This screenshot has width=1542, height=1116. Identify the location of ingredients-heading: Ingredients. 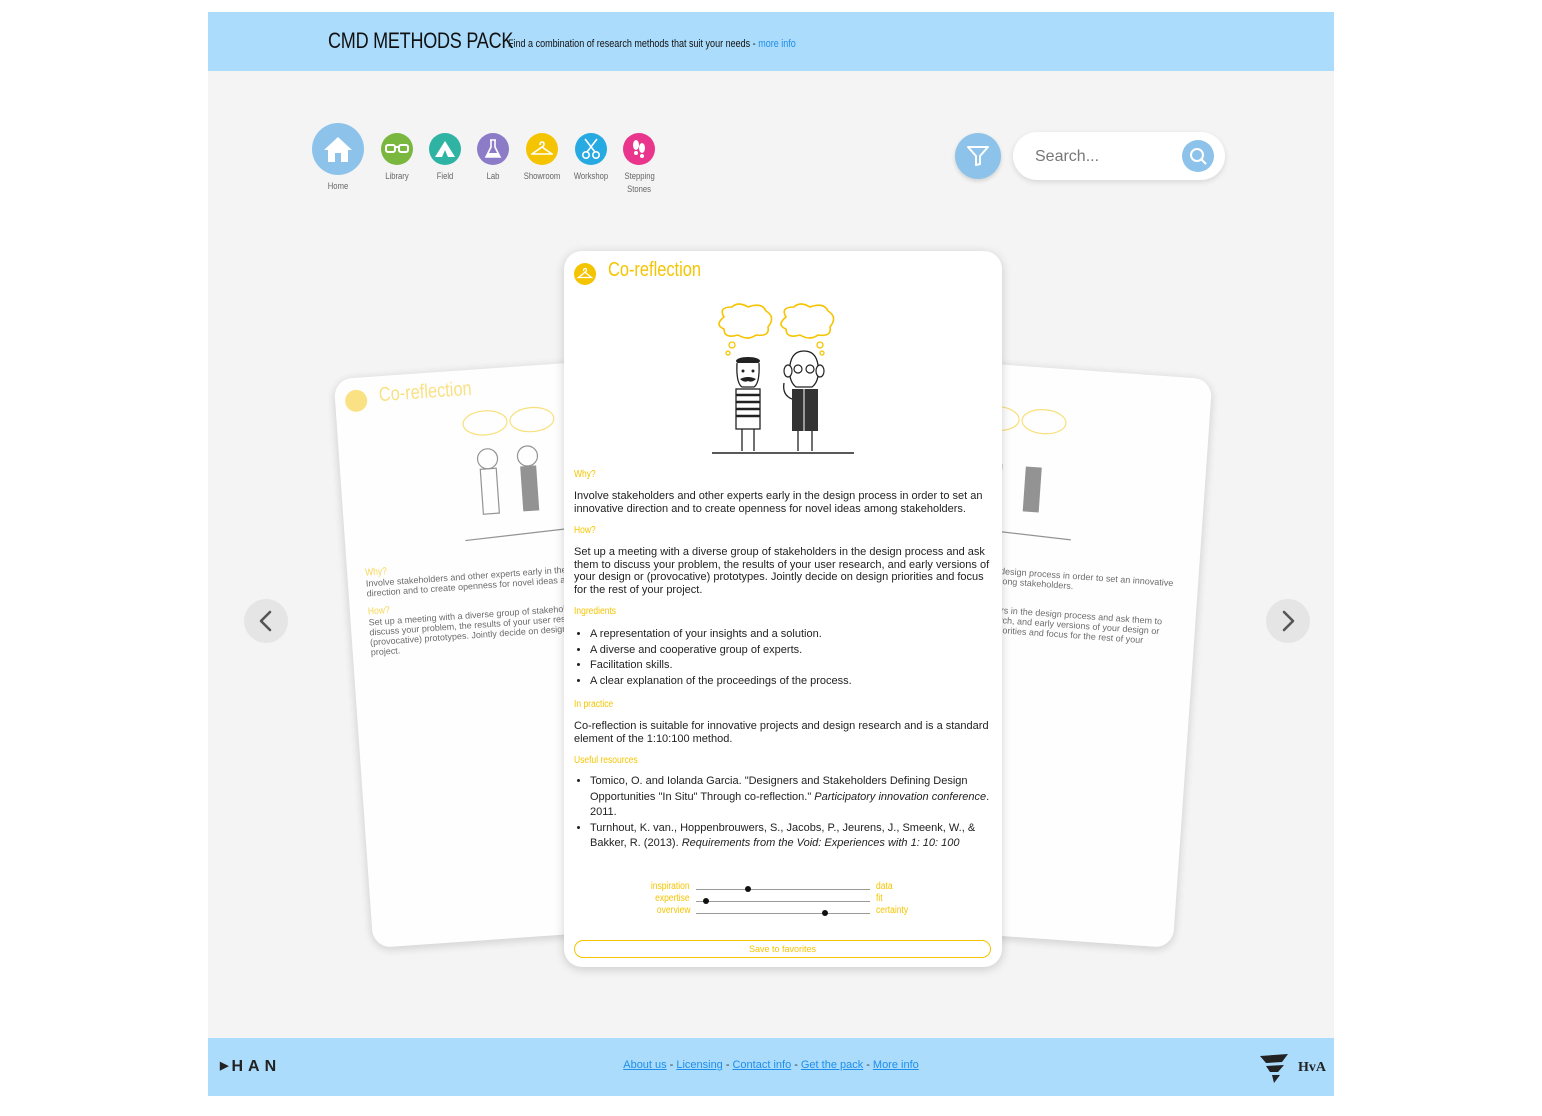
(595, 611).